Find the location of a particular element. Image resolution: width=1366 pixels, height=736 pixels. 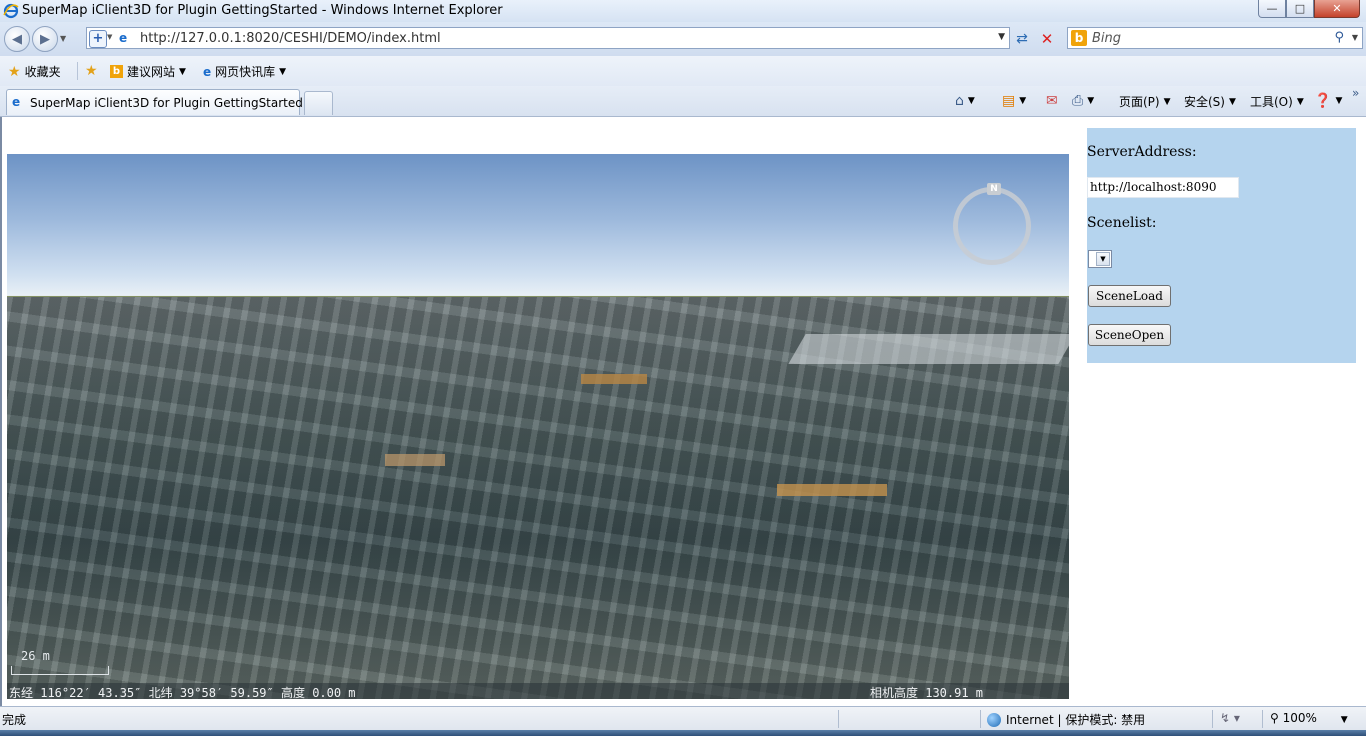

select-dropdown-icon: ▼ is located at coordinates (1103, 259).